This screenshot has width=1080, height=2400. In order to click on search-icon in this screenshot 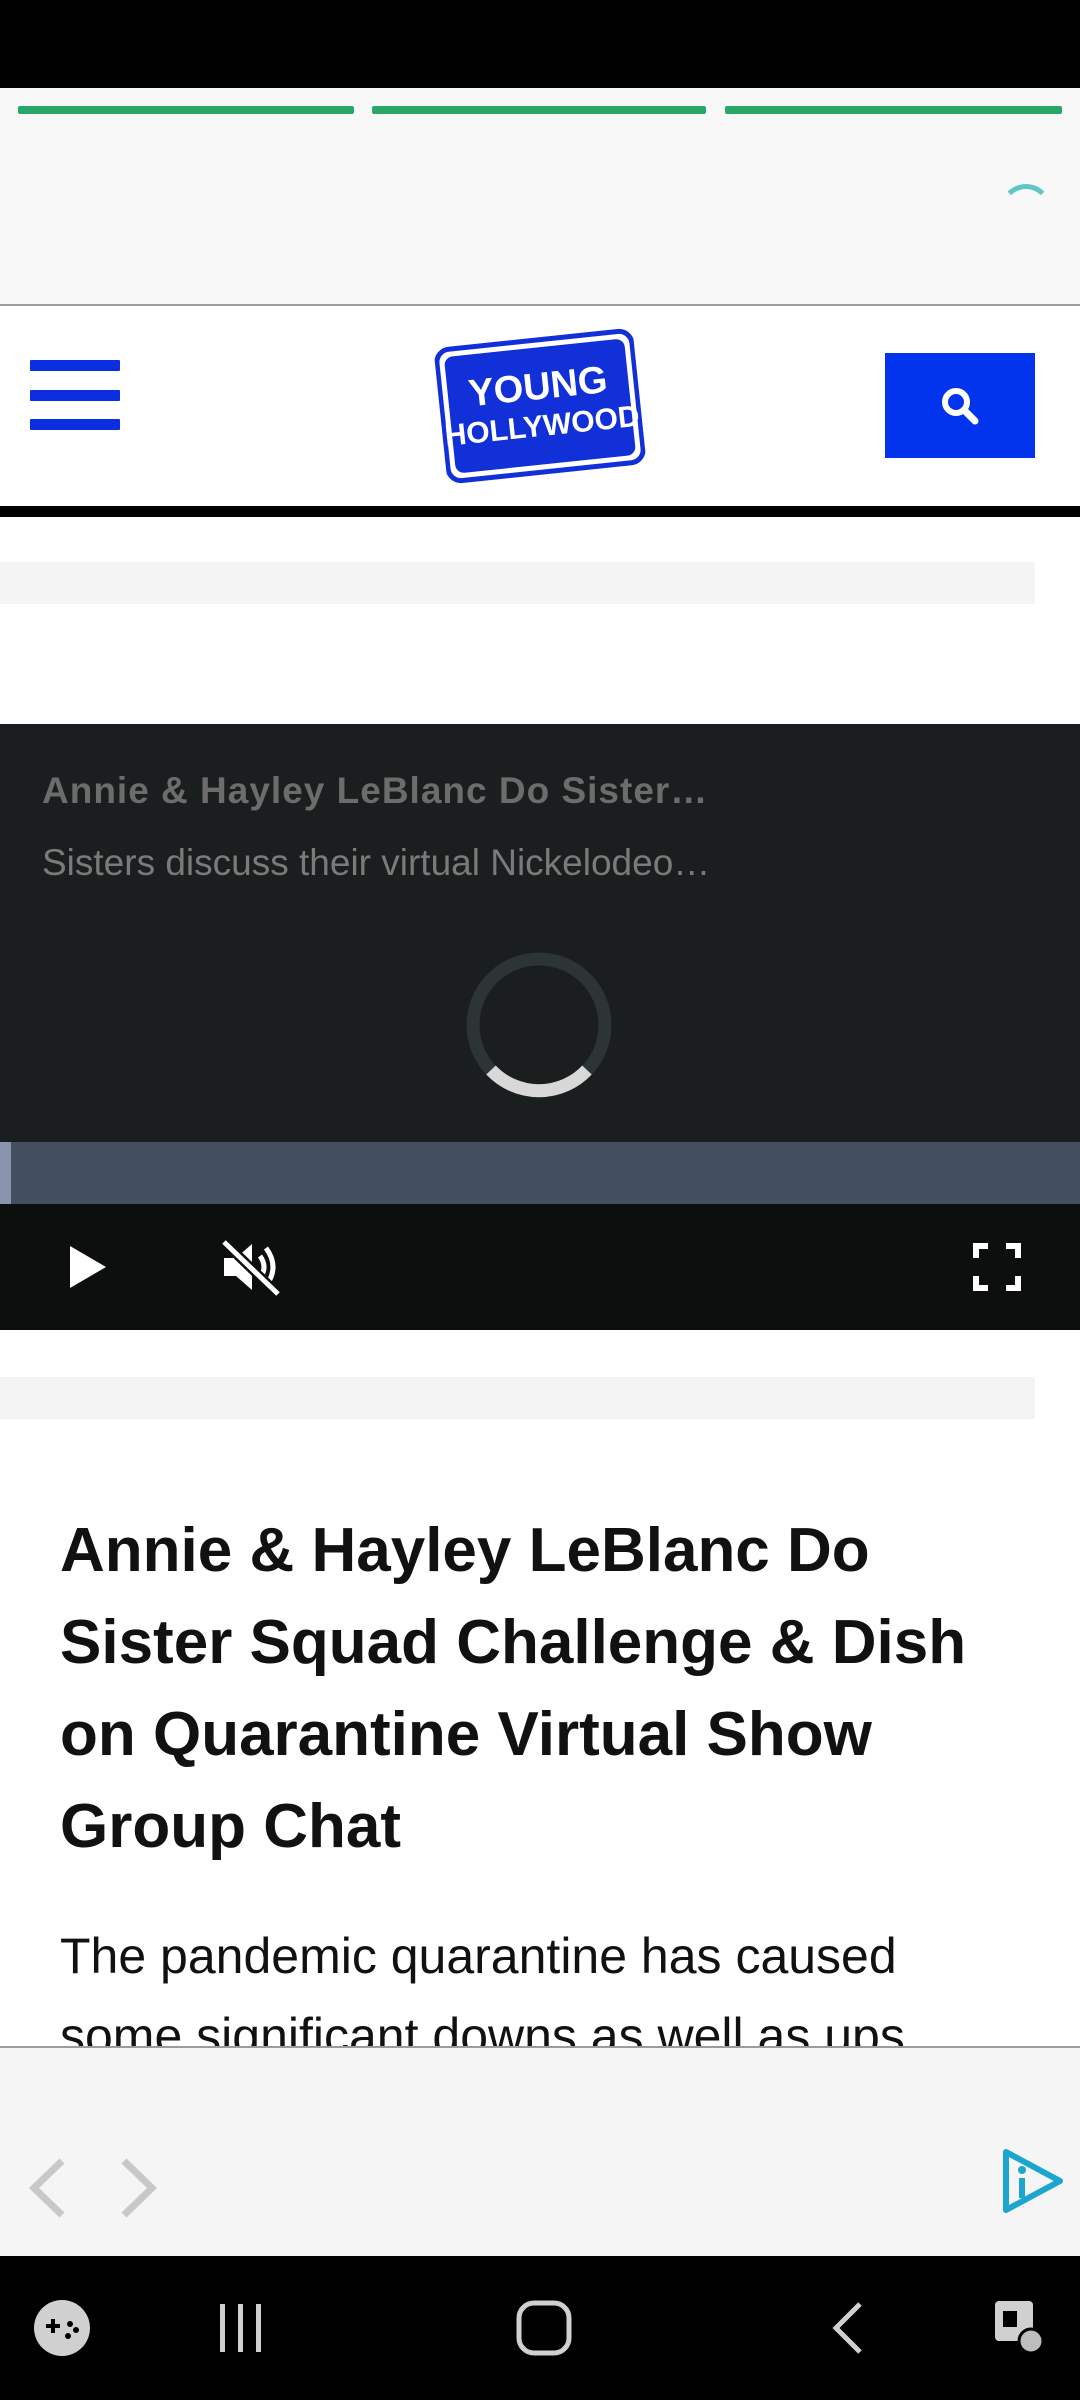, I will do `click(960, 405)`.